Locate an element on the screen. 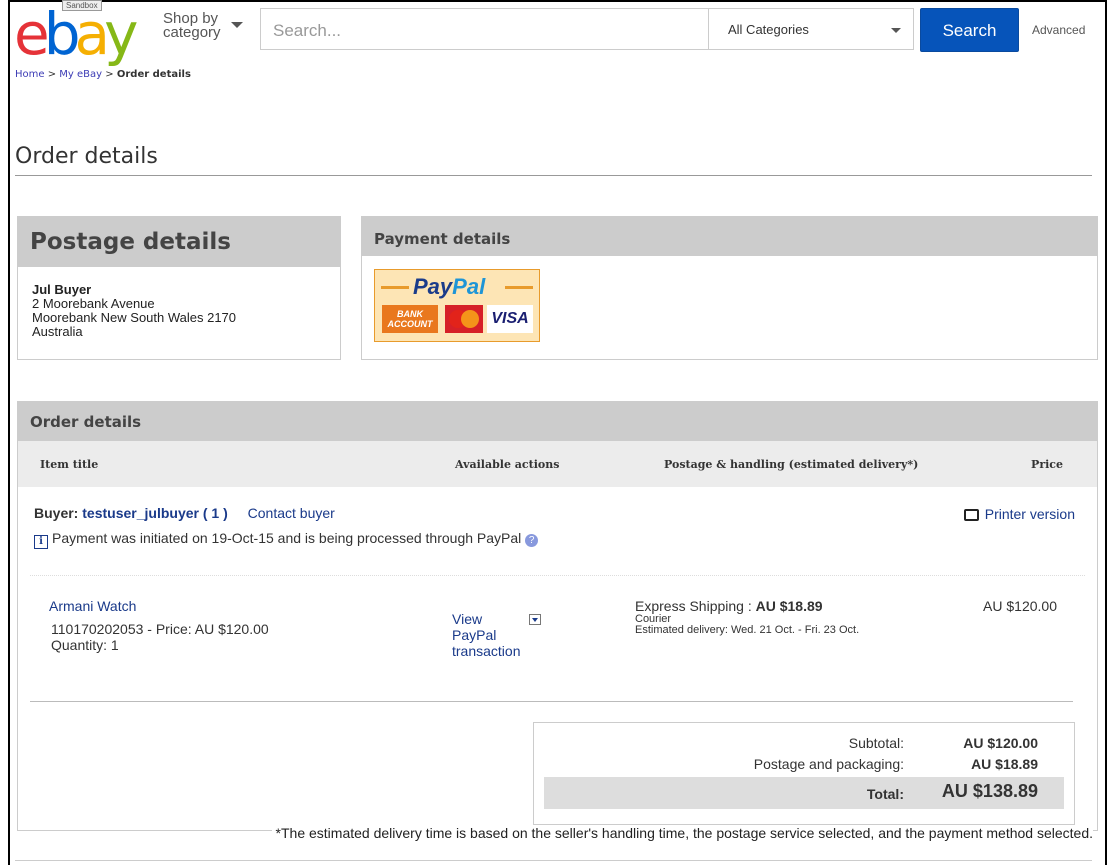 This screenshot has height=865, width=1107. window-border-top is located at coordinates (557, 1).